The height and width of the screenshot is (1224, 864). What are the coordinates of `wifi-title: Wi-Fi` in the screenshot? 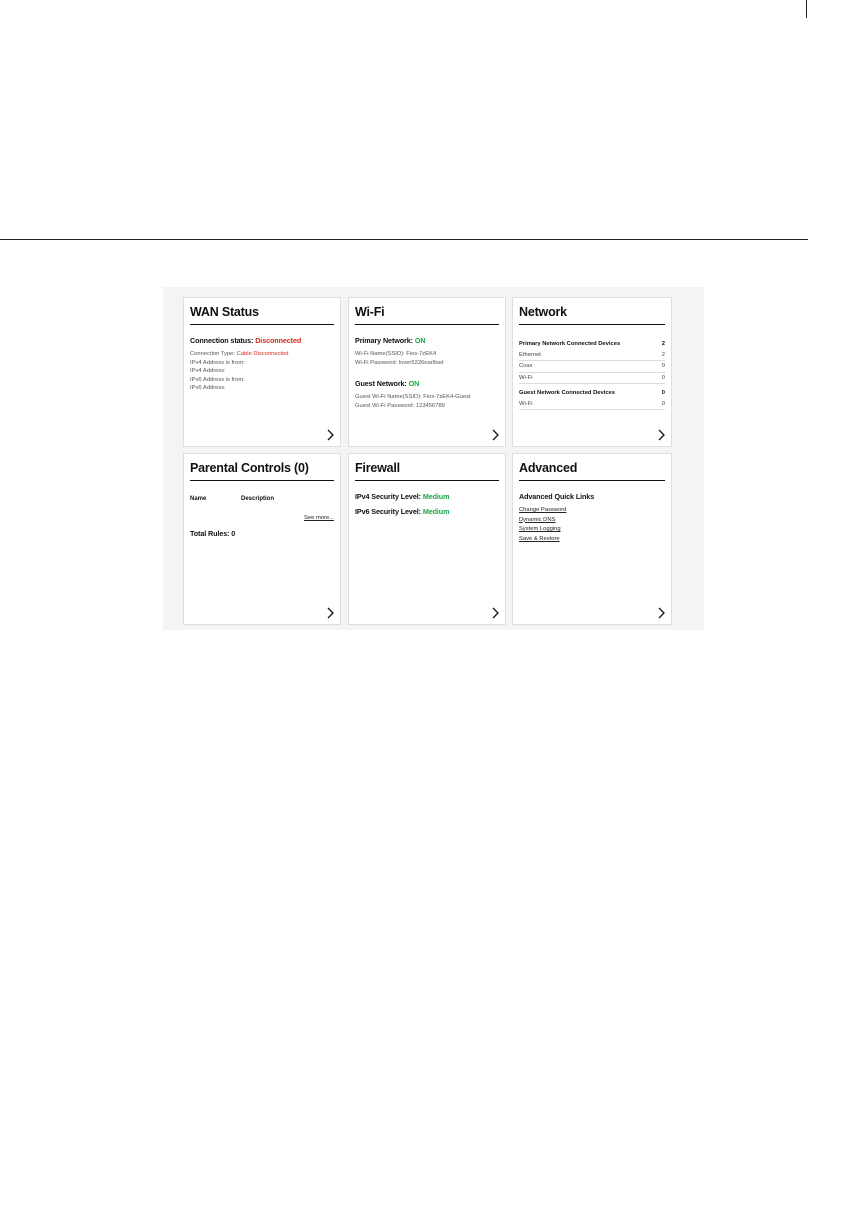 It's located at (427, 315).